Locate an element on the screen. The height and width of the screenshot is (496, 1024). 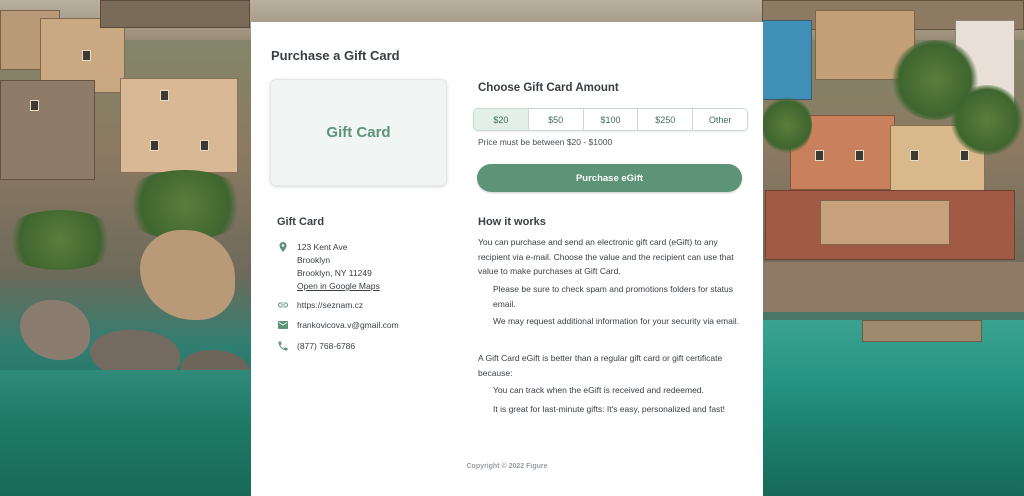
purchase-egift-button: Purchase eGift is located at coordinates (609, 178).